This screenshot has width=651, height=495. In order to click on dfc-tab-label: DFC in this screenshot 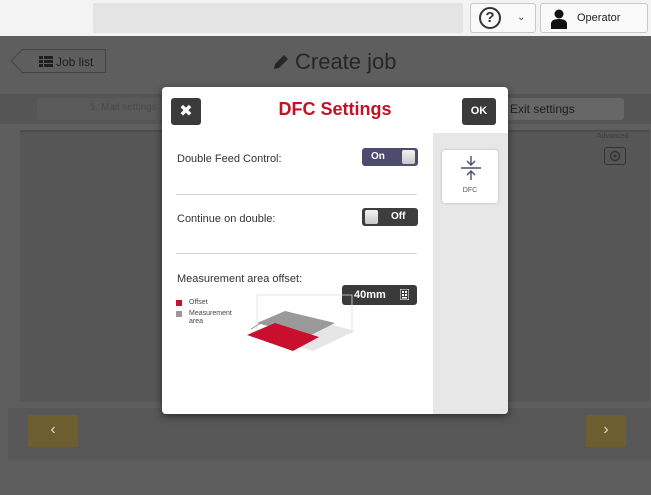, I will do `click(470, 190)`.